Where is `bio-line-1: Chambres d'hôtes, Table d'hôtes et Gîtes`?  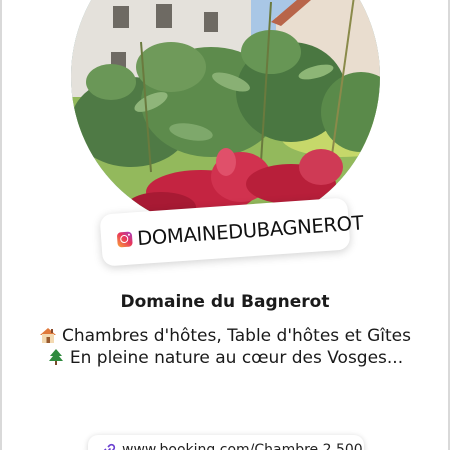 bio-line-1: Chambres d'hôtes, Table d'hôtes et Gîtes is located at coordinates (225, 336).